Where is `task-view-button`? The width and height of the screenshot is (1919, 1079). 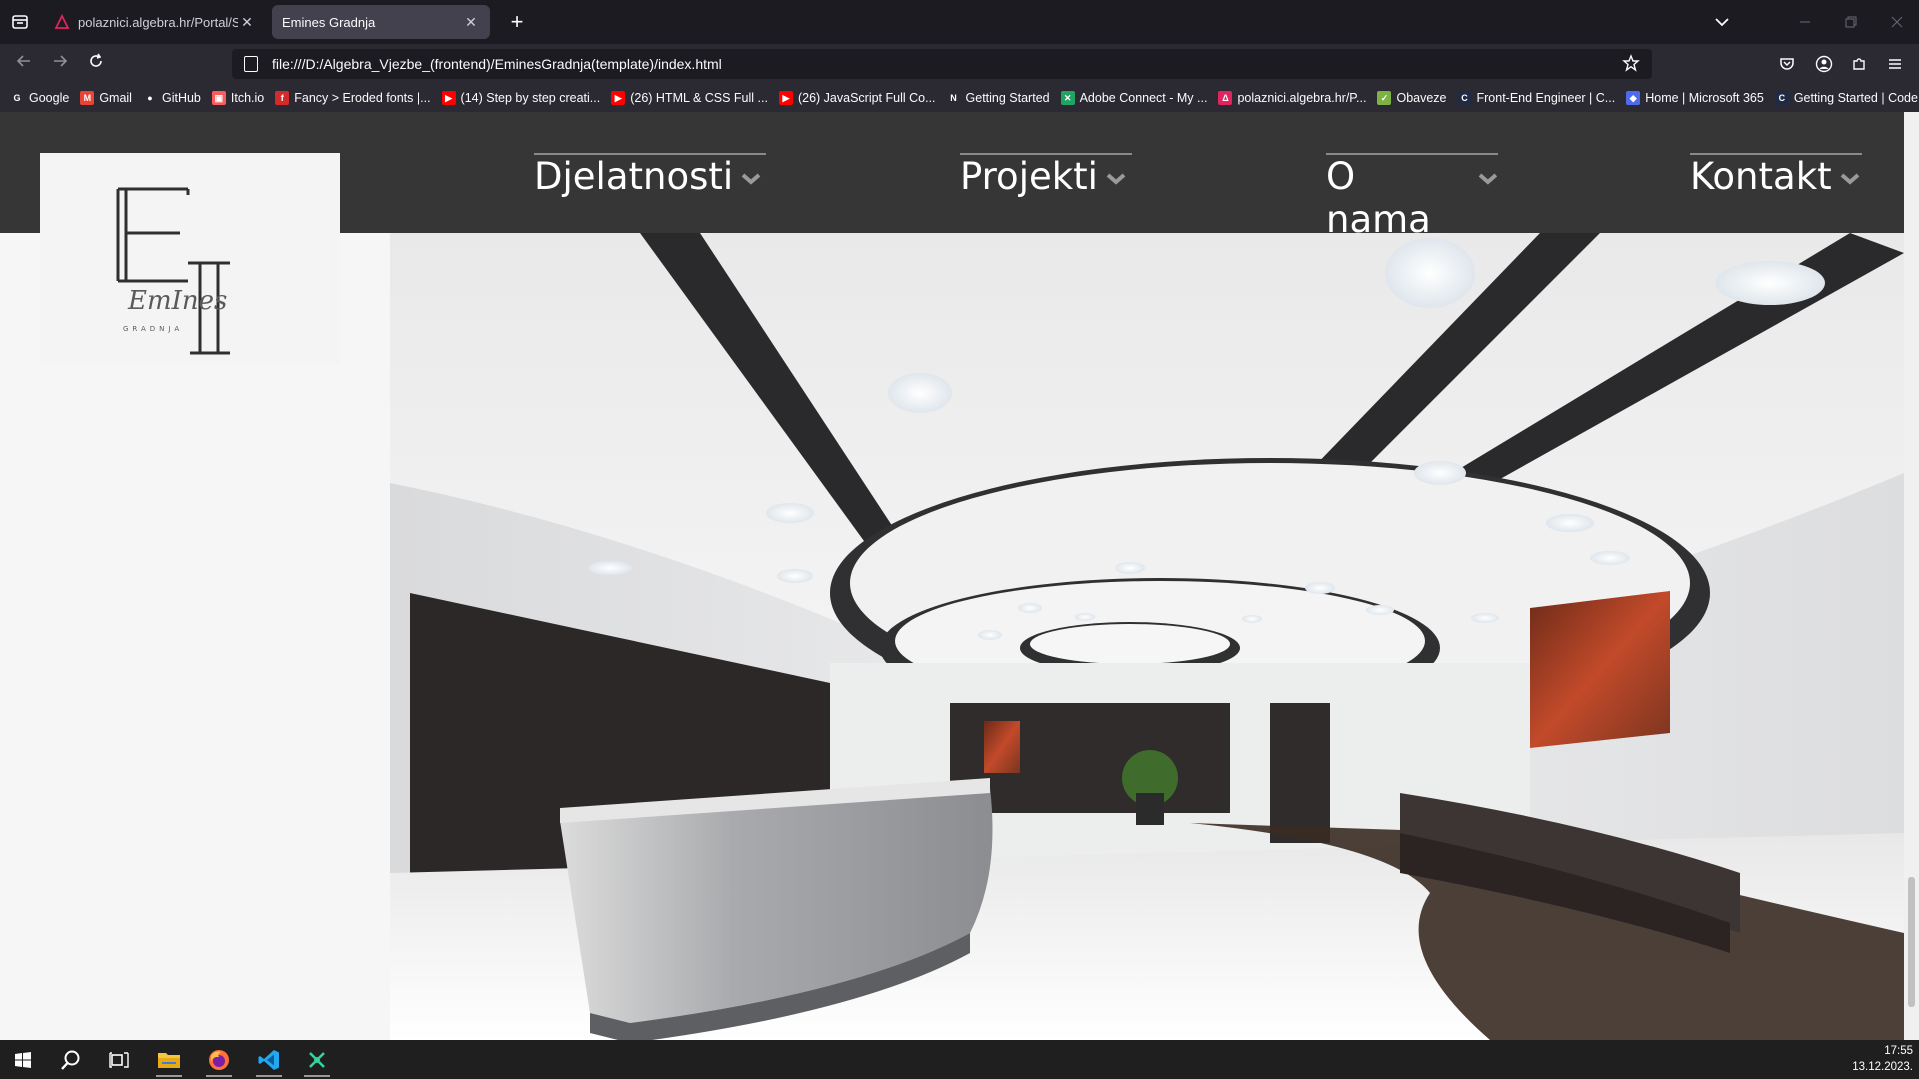
task-view-button is located at coordinates (119, 1060).